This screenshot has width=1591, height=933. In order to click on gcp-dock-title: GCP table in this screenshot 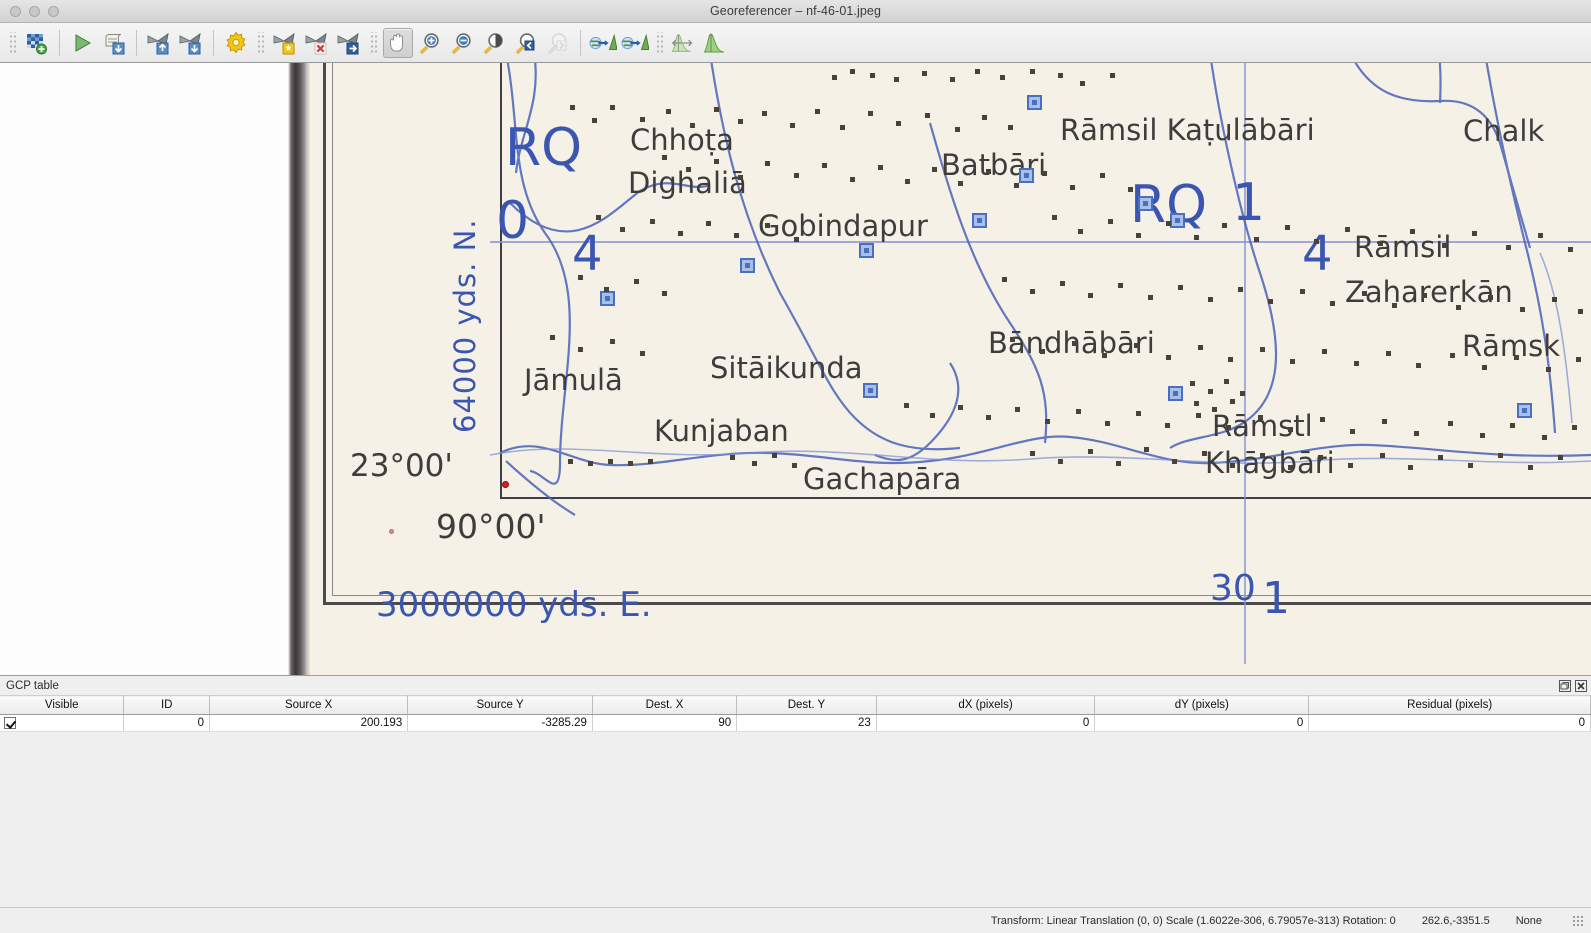, I will do `click(32, 685)`.